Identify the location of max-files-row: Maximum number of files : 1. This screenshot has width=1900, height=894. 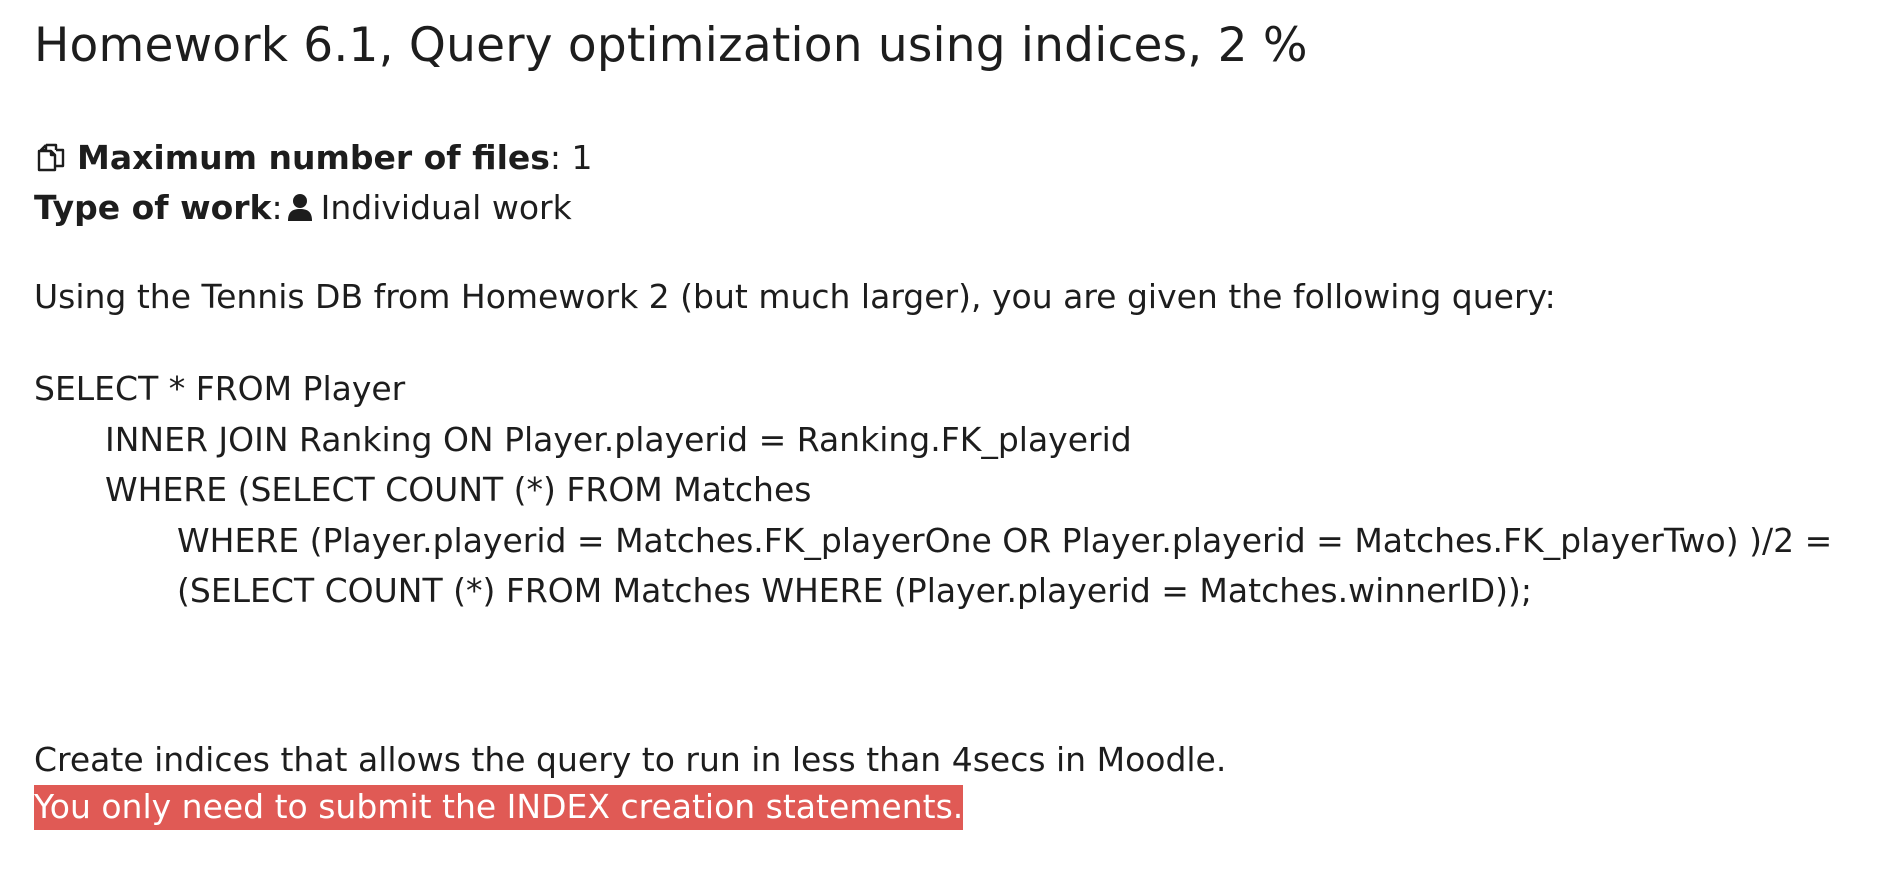
(313, 157).